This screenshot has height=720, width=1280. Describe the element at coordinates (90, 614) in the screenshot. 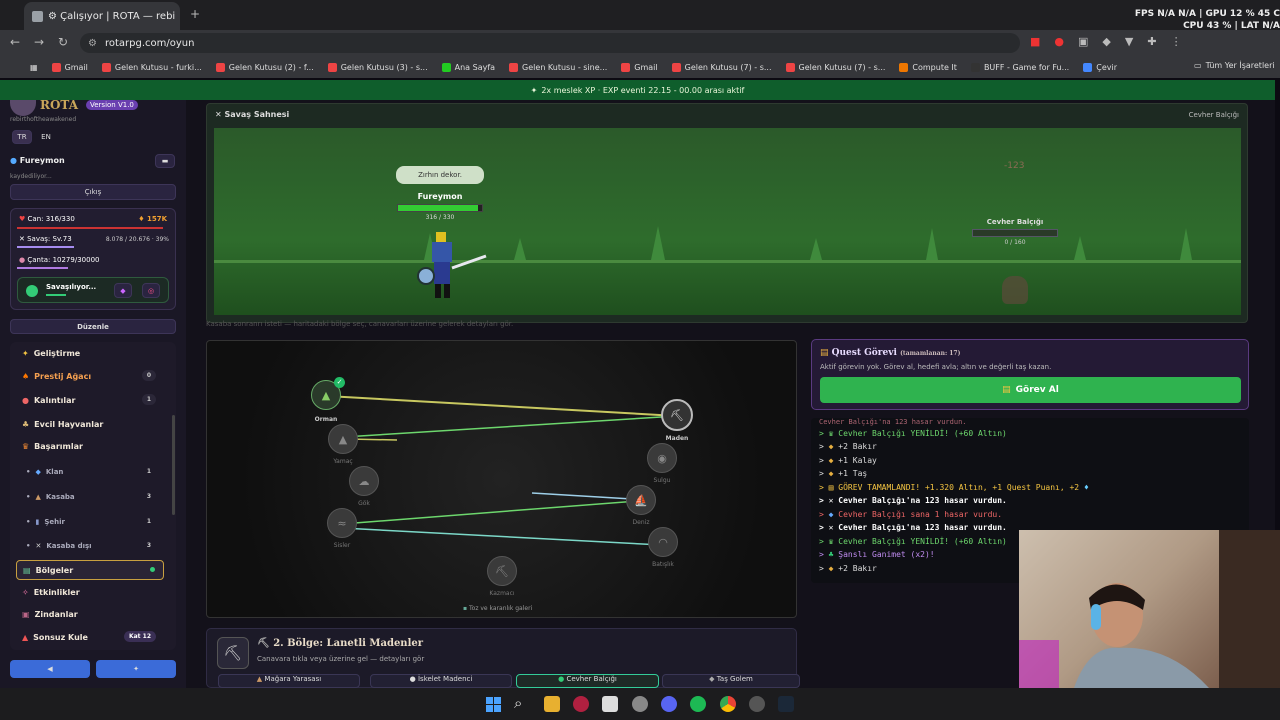

I see `menu-item-dungeons: ▣ Zindanlar` at that location.